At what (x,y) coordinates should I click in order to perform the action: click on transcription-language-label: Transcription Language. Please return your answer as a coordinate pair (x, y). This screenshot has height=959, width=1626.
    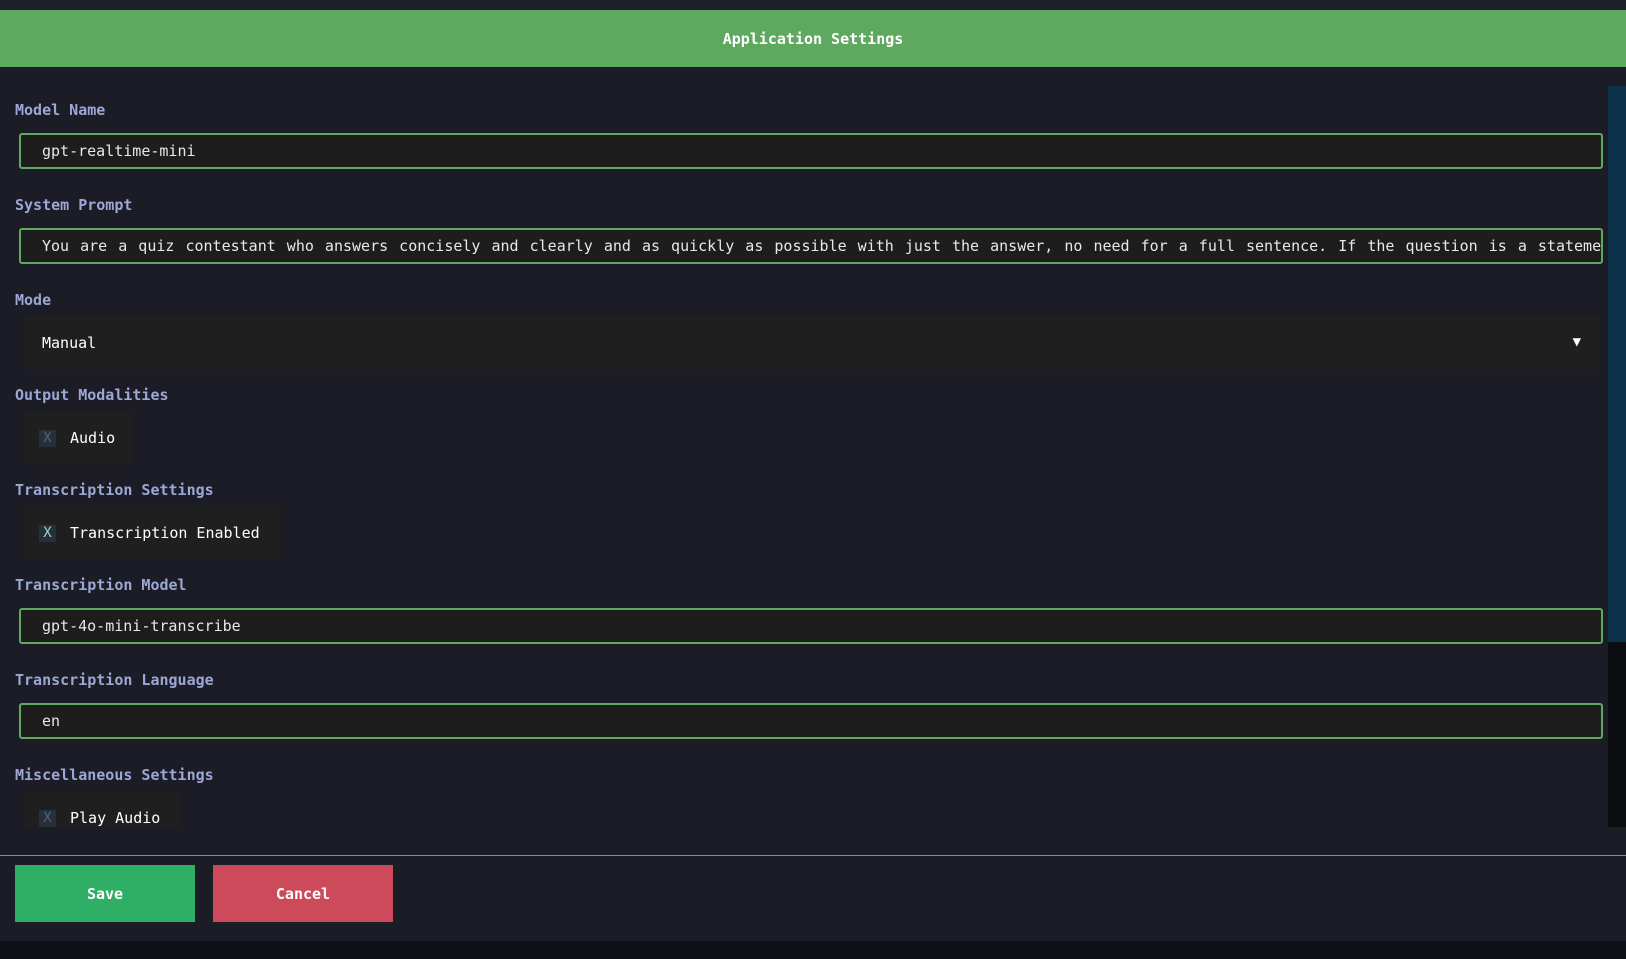
    Looking at the image, I should click on (114, 680).